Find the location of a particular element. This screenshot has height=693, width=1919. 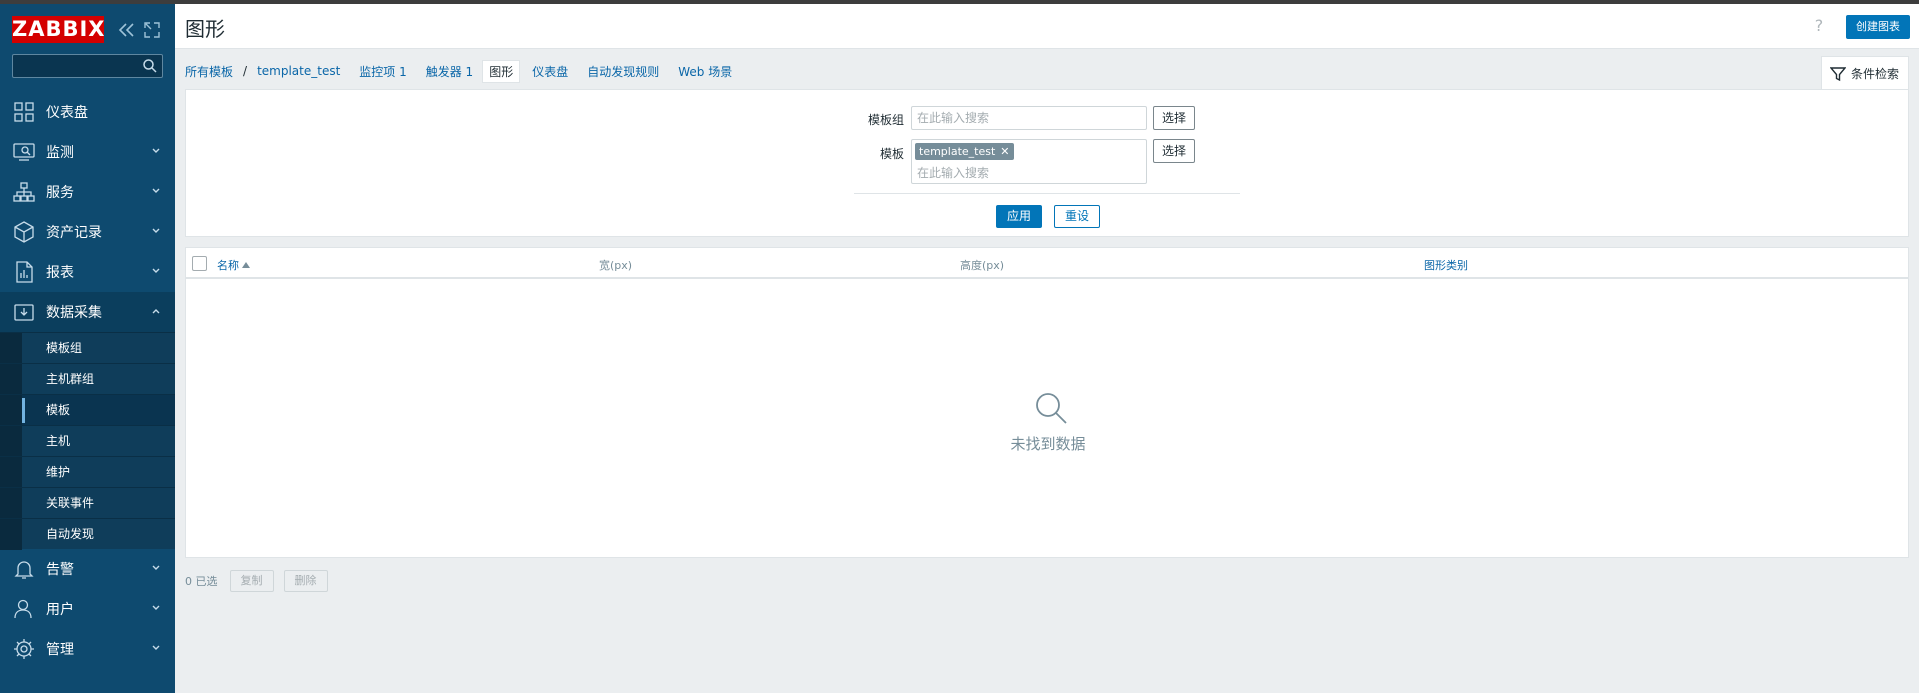

delete-button: 删除 is located at coordinates (305, 581).